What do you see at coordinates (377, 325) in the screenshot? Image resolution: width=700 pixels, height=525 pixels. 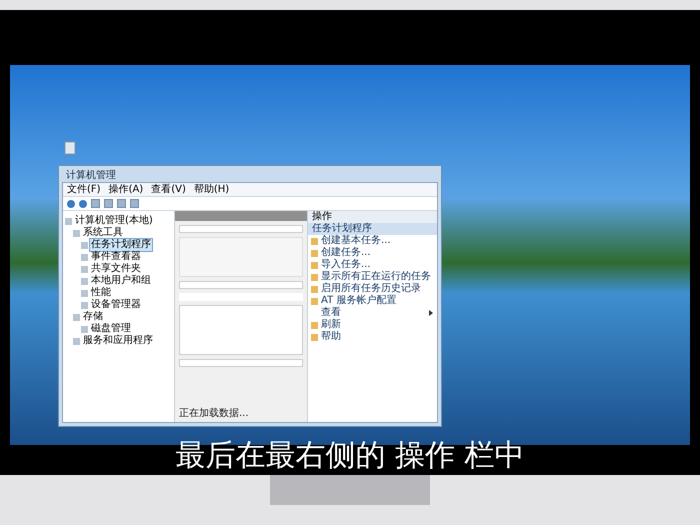 I see `action-link: 刷新` at bounding box center [377, 325].